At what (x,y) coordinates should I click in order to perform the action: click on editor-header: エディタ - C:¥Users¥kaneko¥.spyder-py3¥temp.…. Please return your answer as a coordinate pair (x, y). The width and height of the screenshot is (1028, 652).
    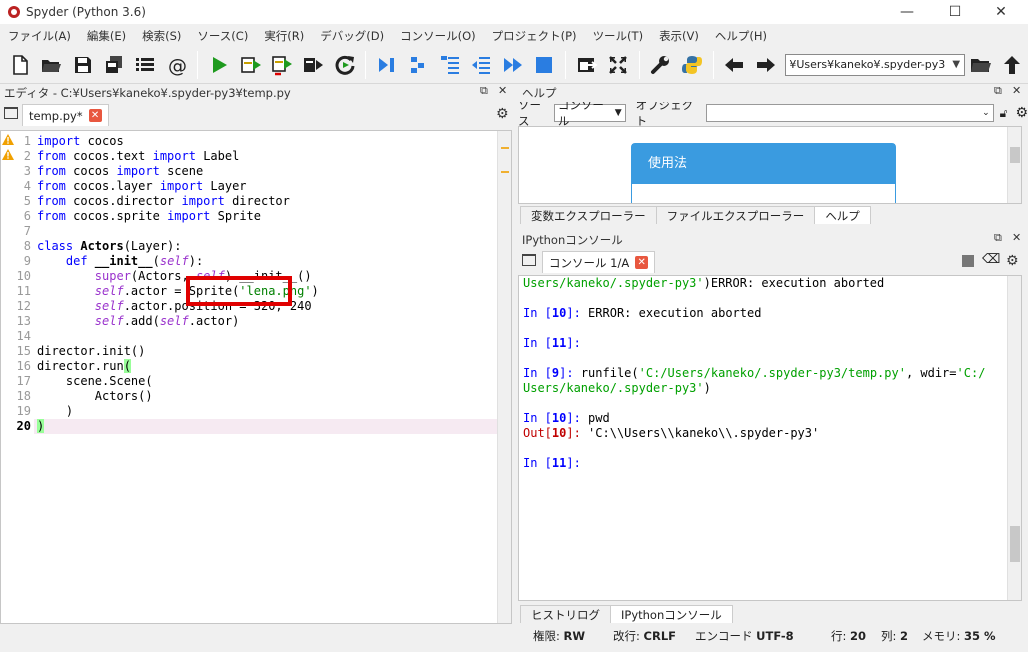
    Looking at the image, I should click on (257, 93).